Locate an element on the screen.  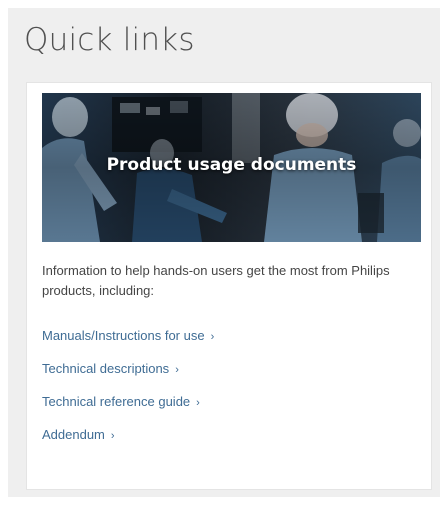
manuals-link: Manuals/Instructions for use › is located at coordinates (128, 335).